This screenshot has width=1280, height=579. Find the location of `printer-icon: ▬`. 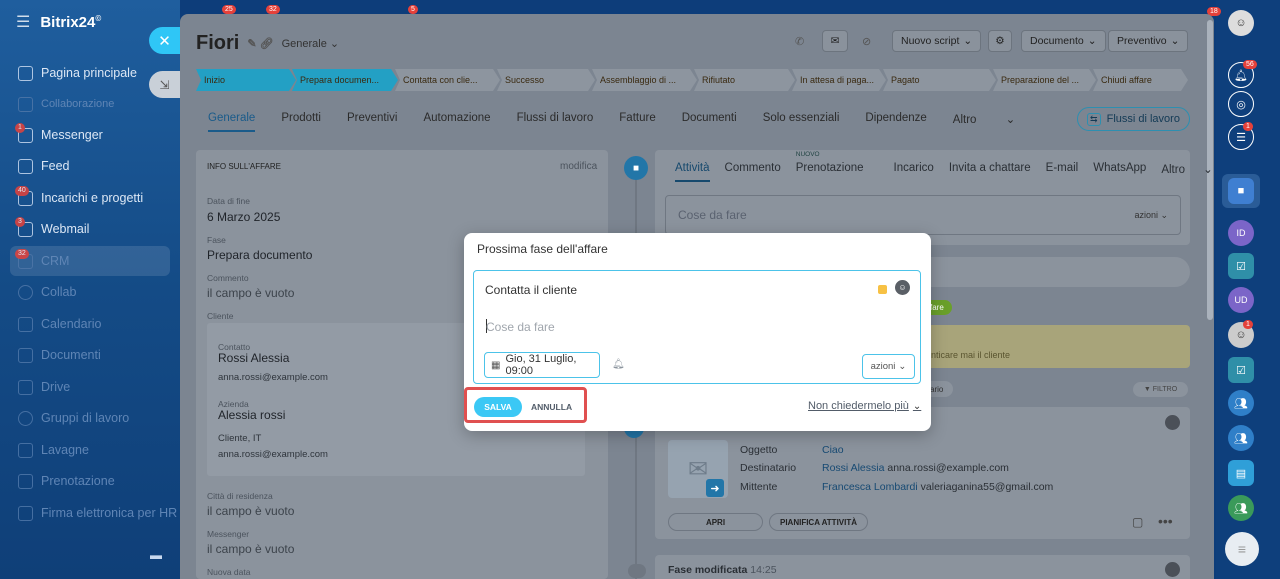

printer-icon: ▬ is located at coordinates (156, 555).